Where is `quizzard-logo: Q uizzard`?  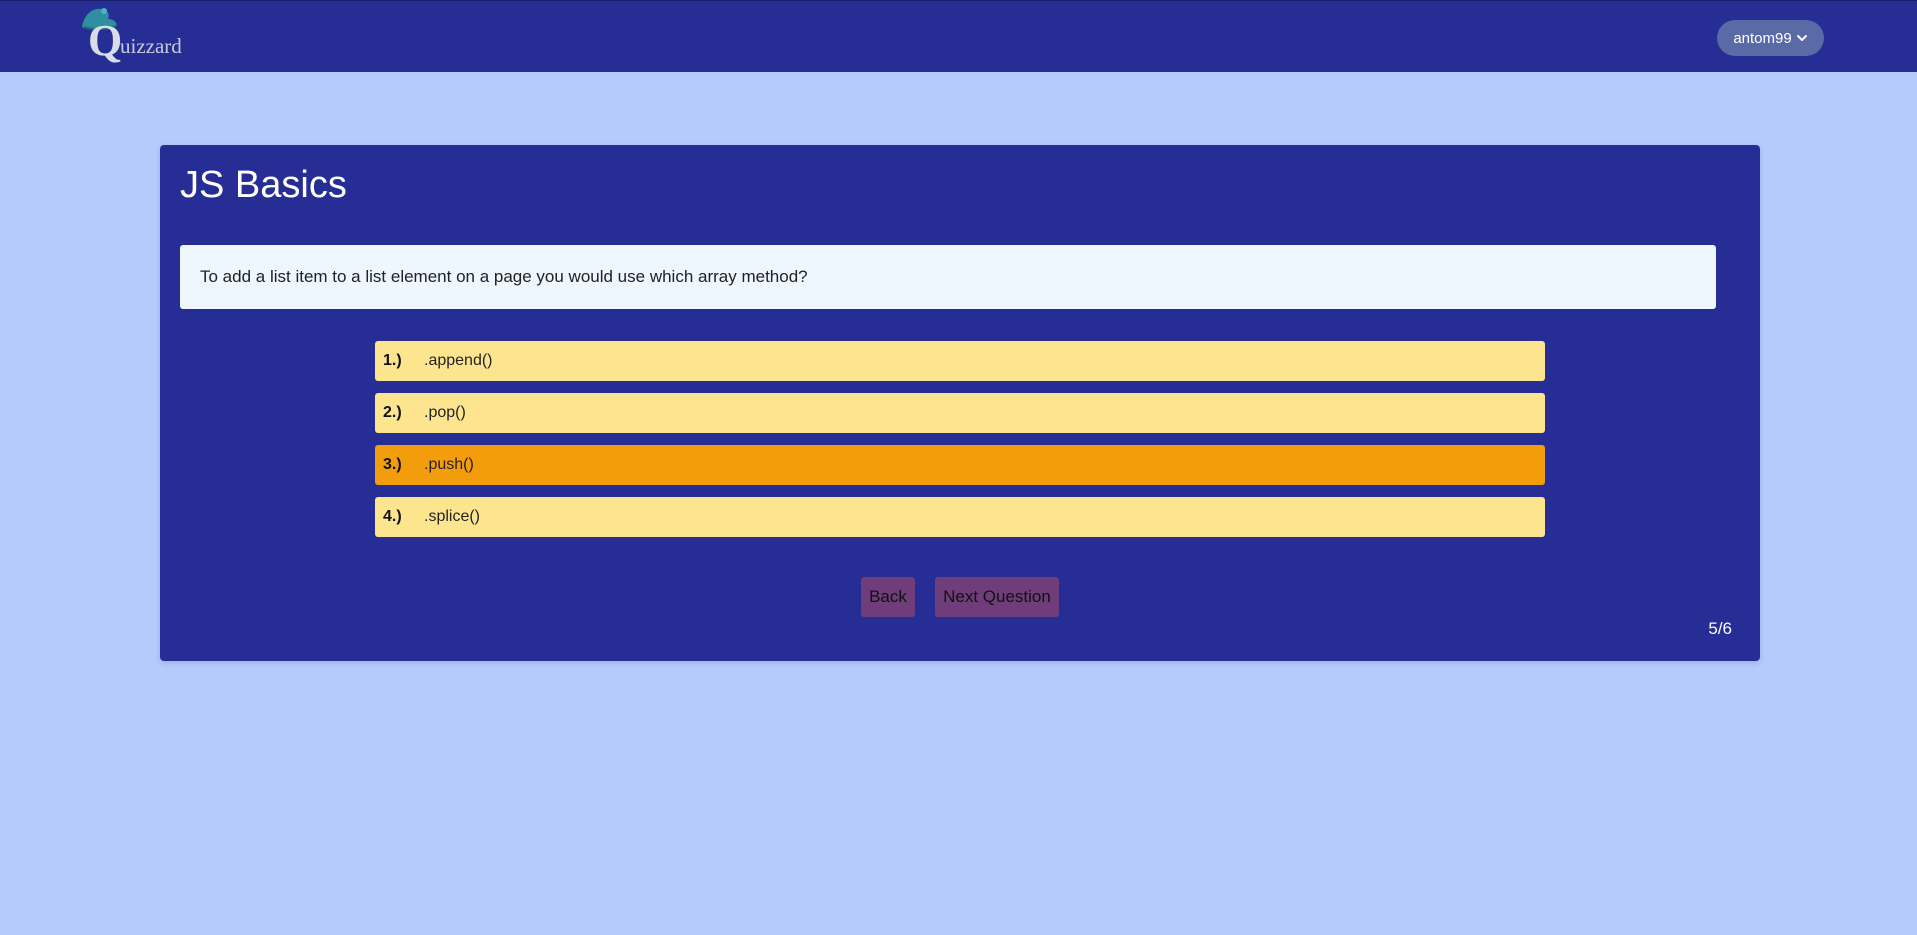 quizzard-logo: Q uizzard is located at coordinates (138, 36).